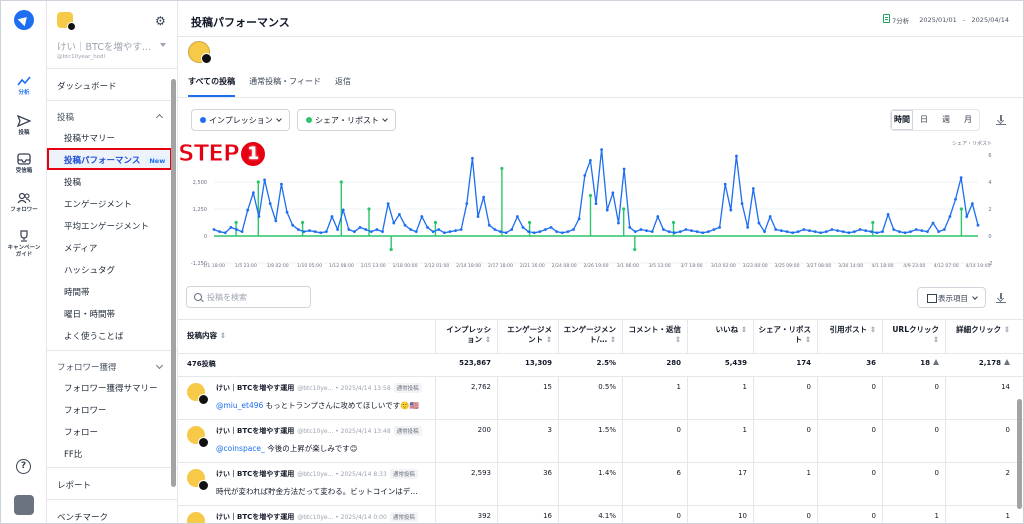  I want to click on sidebar-section-posts: 投稿, so click(110, 117).